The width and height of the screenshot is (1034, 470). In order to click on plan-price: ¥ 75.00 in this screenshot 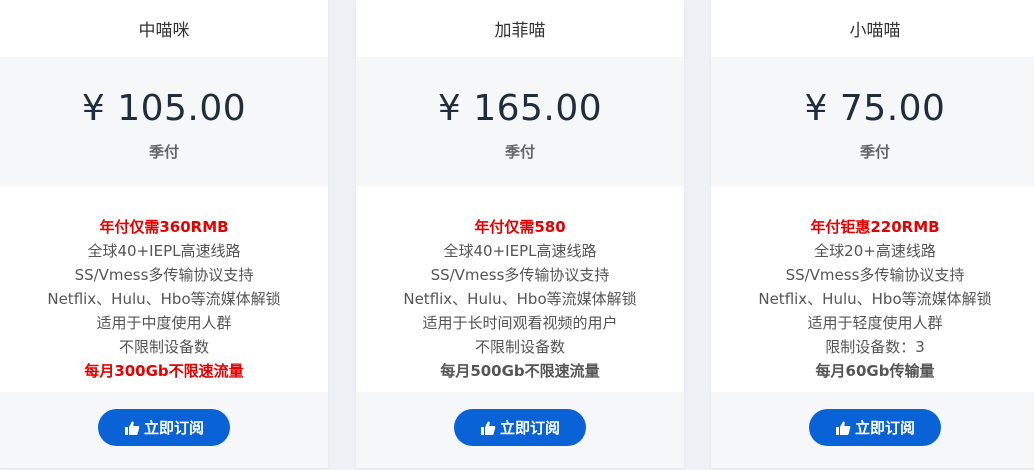, I will do `click(875, 108)`.